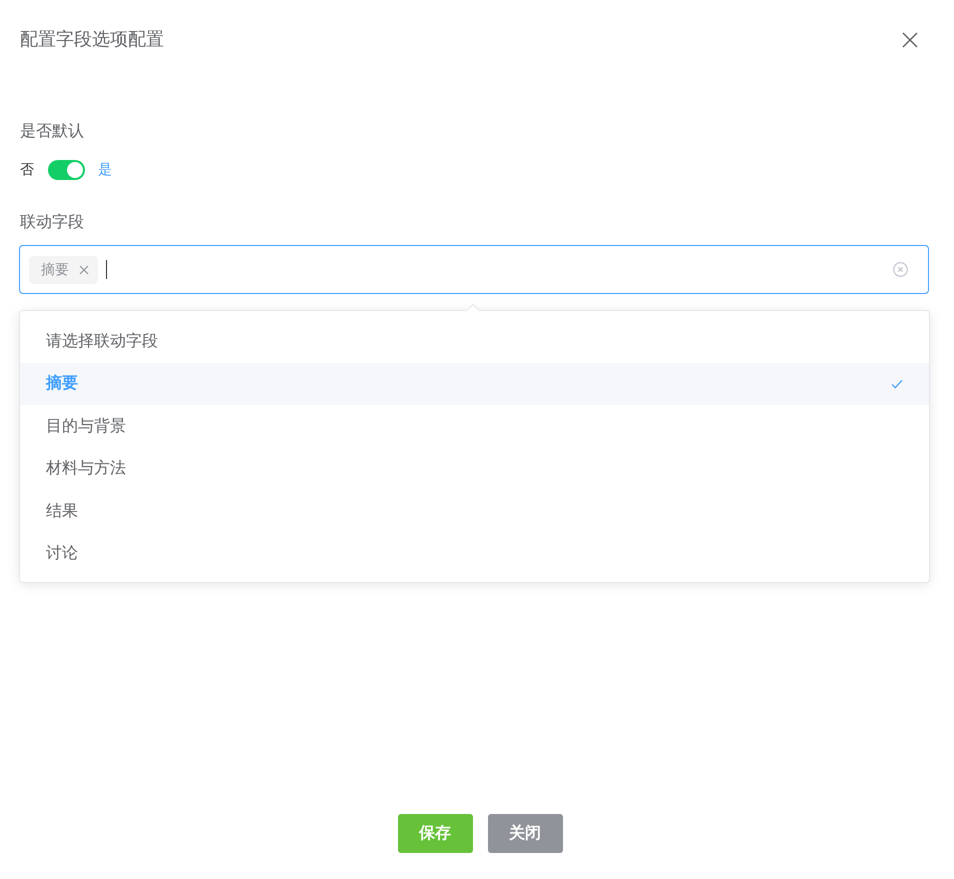 This screenshot has width=954, height=879. I want to click on switch-off-label: 否, so click(27, 170).